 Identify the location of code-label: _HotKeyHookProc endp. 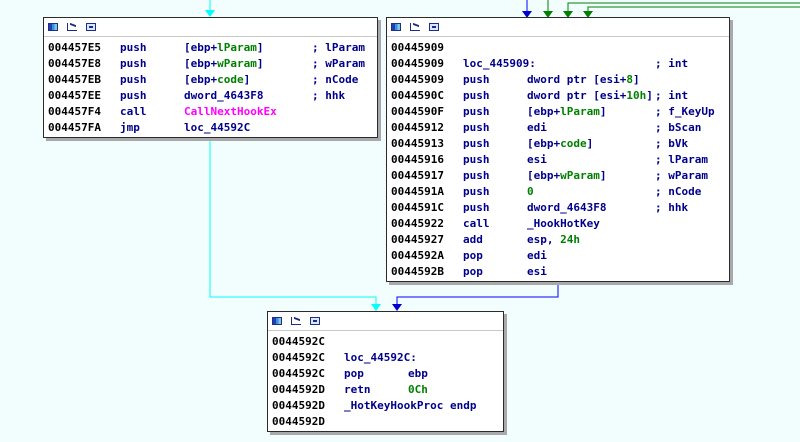
(410, 406).